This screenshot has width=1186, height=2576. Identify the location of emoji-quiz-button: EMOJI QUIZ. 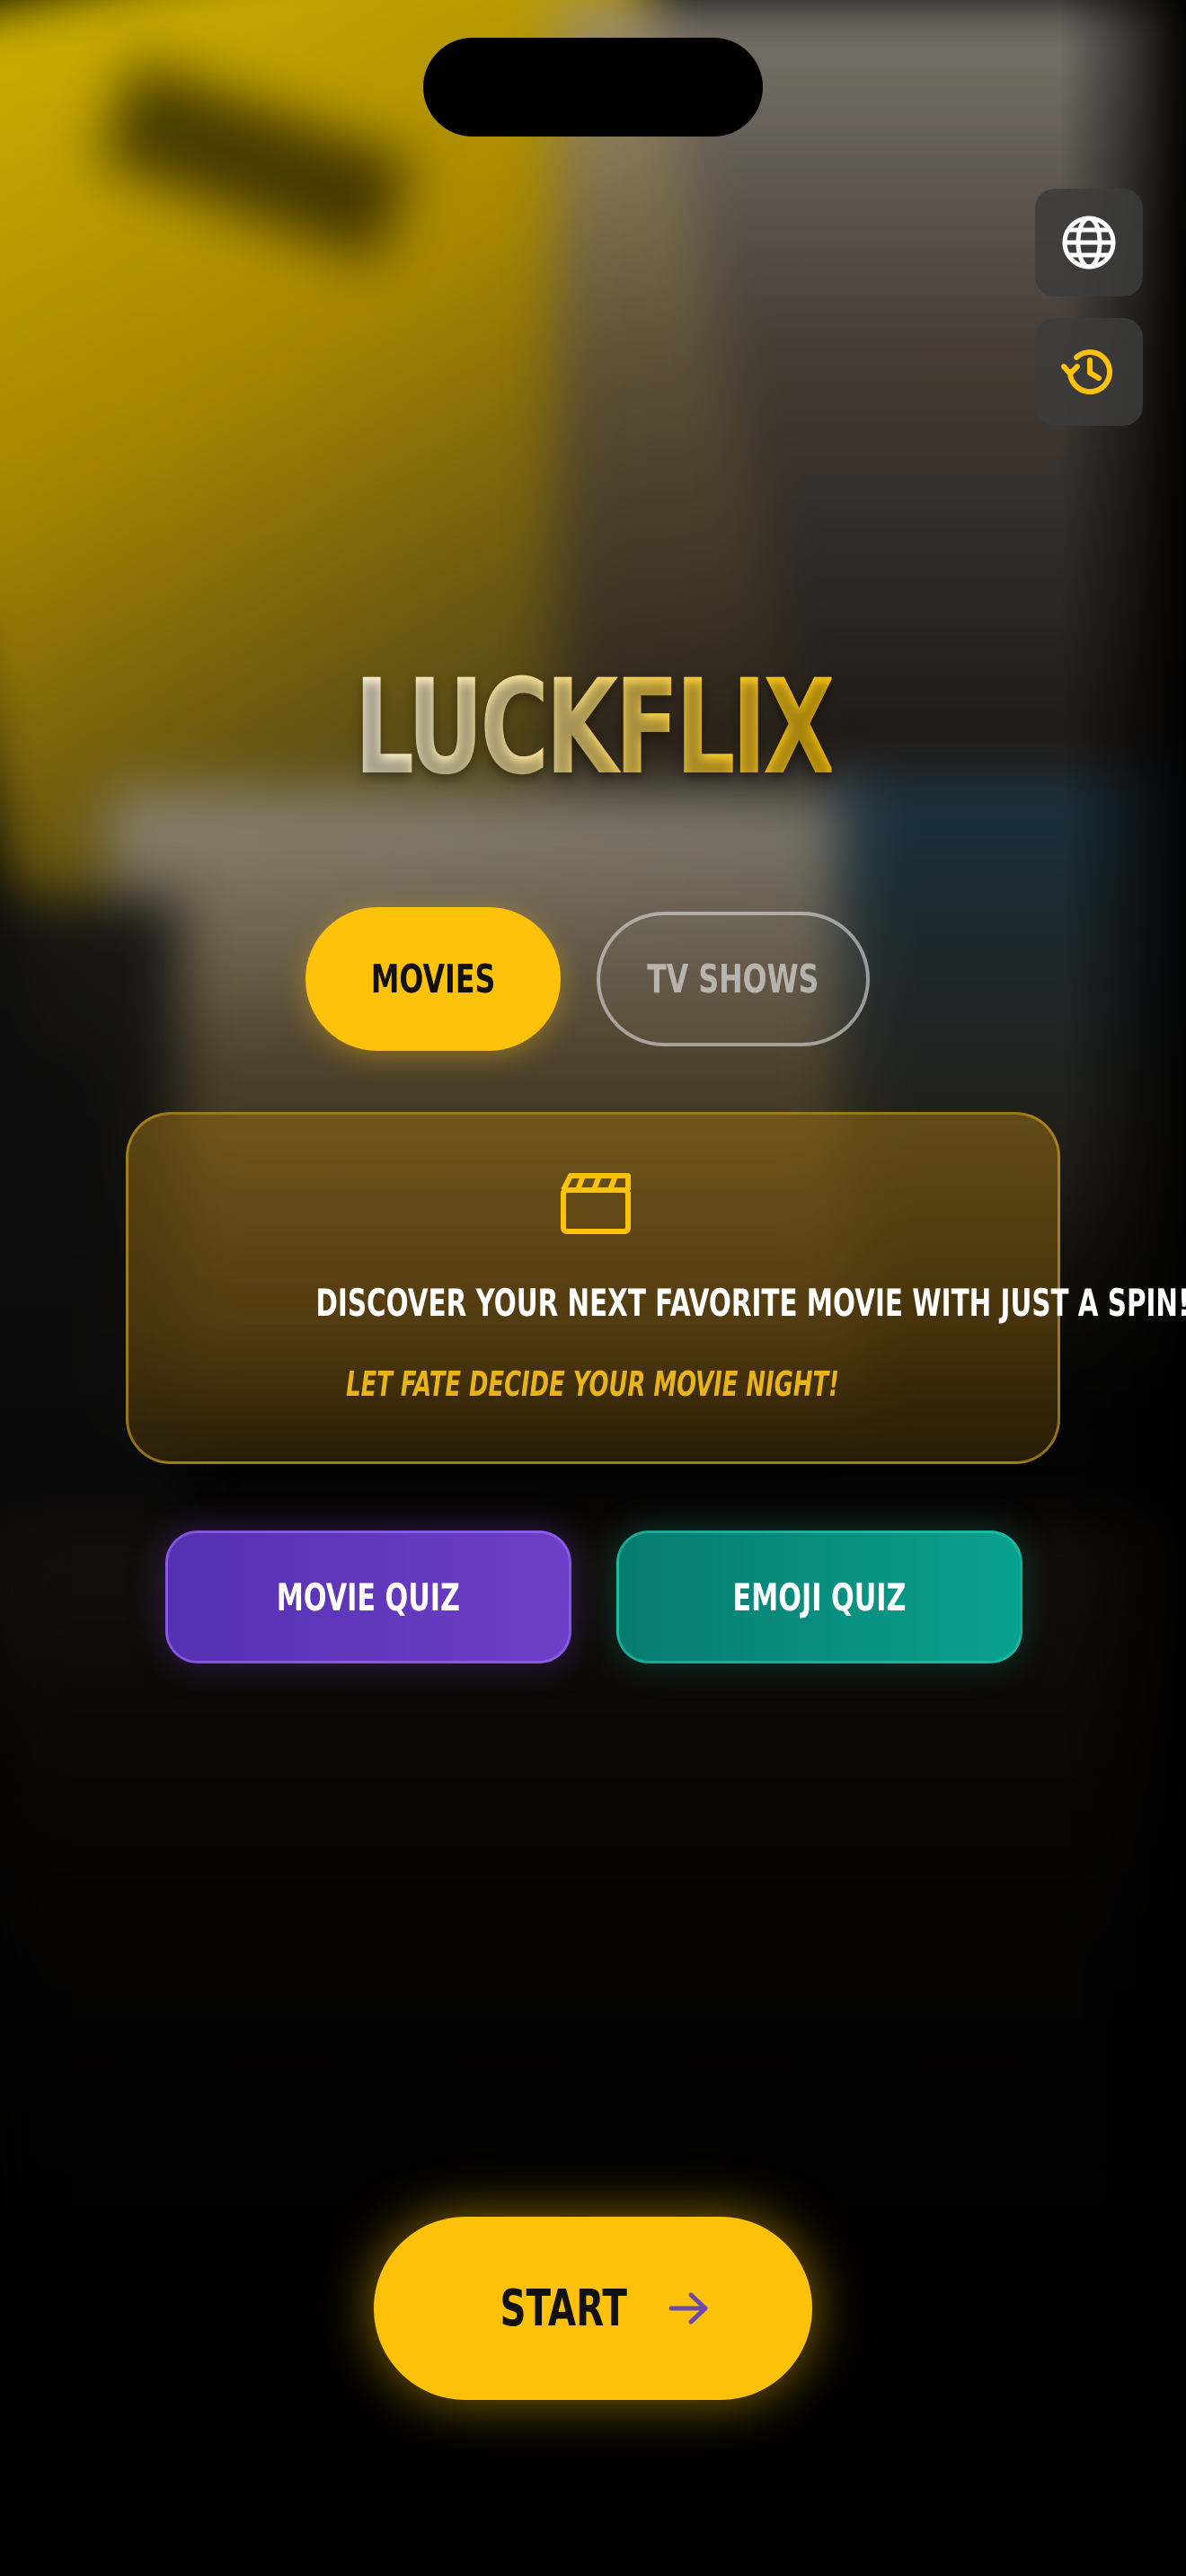
(819, 1597).